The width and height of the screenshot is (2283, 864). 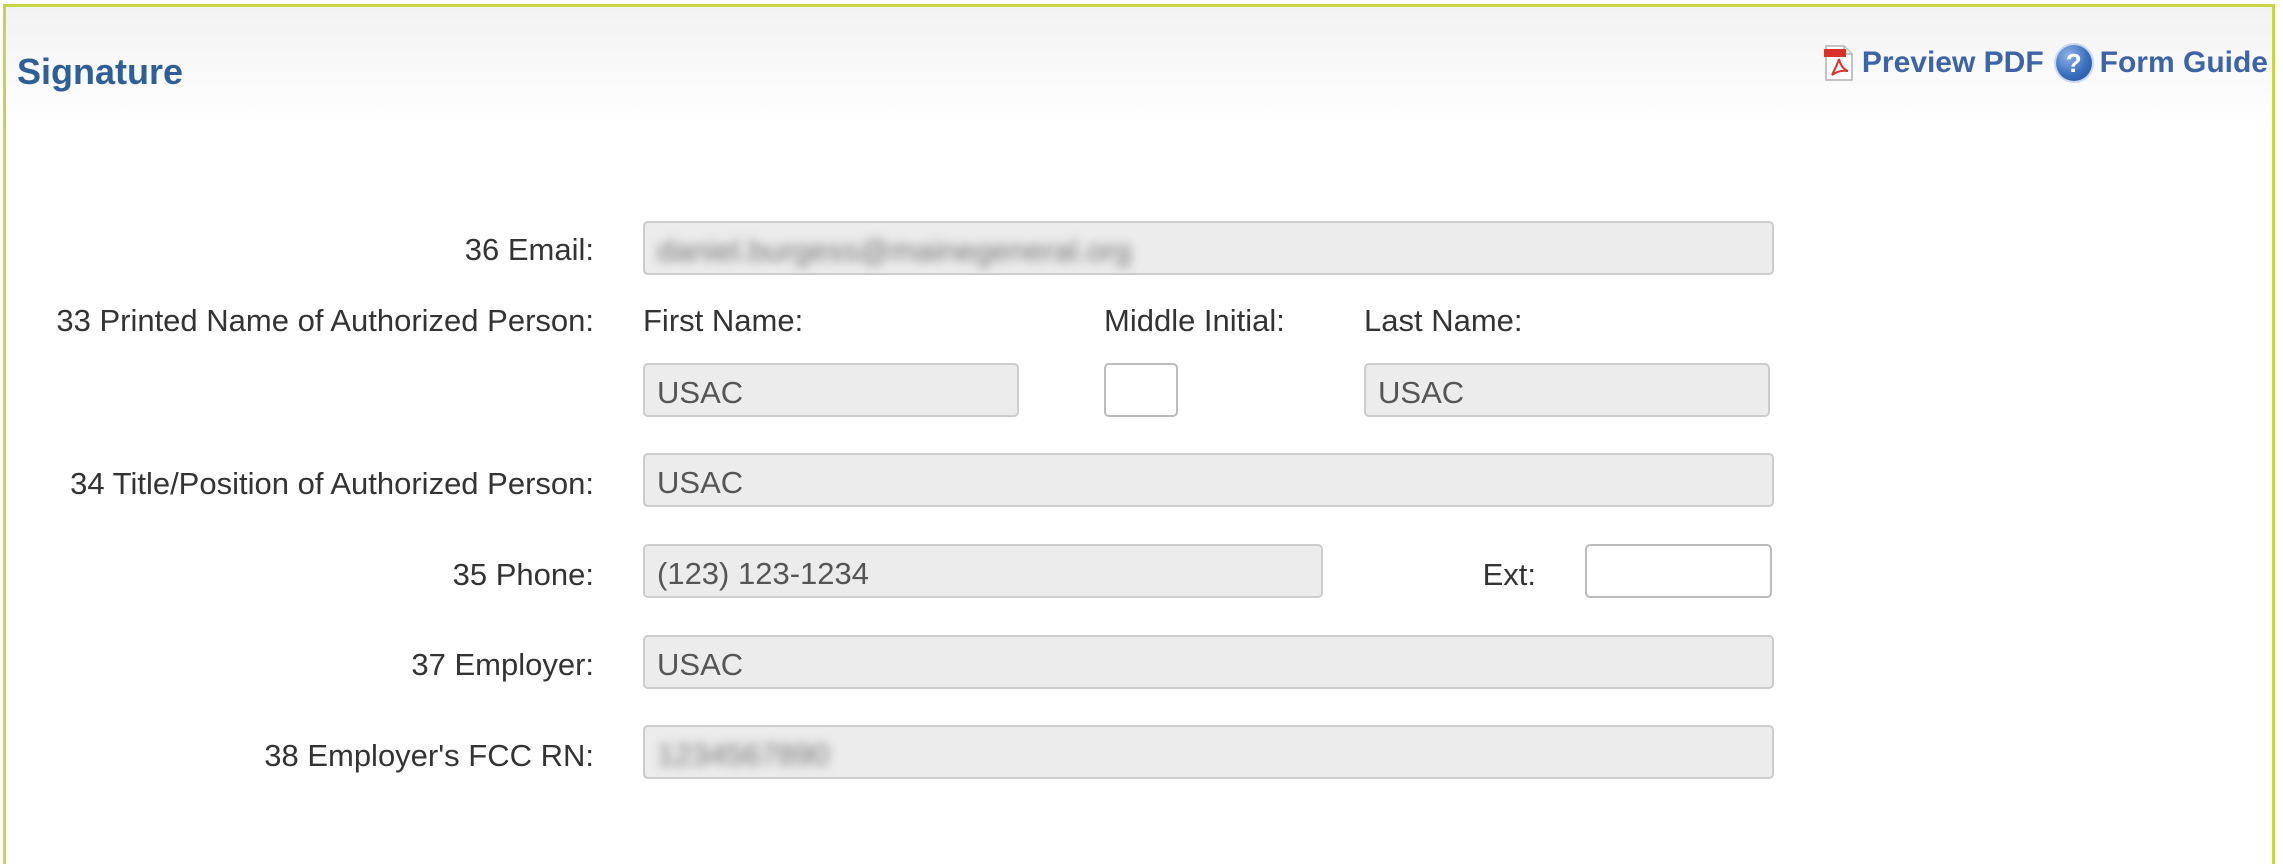 What do you see at coordinates (700, 482) in the screenshot?
I see `title-position-value: USAC` at bounding box center [700, 482].